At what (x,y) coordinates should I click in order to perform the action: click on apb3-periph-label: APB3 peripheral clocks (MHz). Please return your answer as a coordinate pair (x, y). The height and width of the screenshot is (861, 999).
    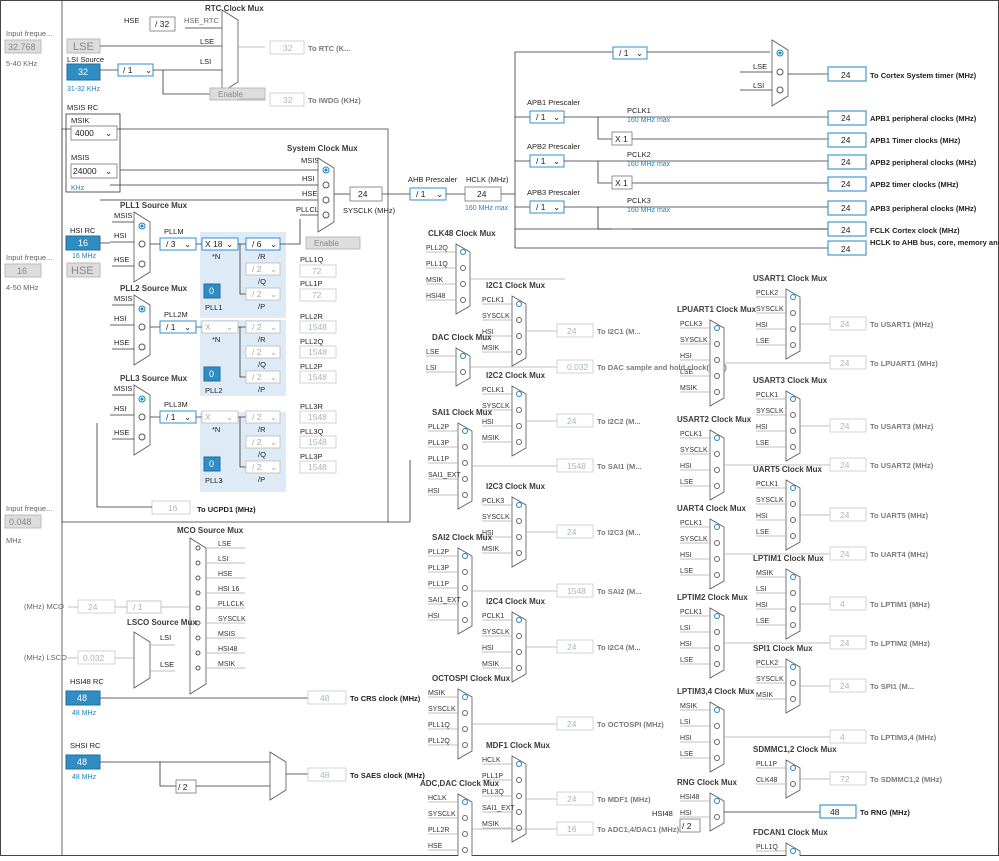
    Looking at the image, I should click on (923, 208).